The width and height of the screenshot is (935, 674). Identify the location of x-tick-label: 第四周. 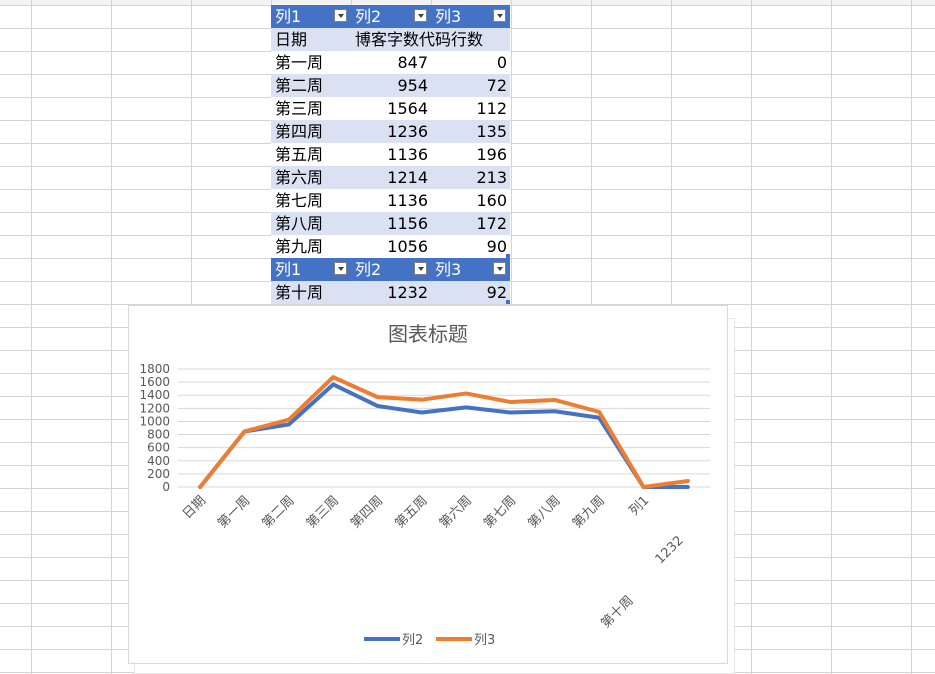
(367, 512).